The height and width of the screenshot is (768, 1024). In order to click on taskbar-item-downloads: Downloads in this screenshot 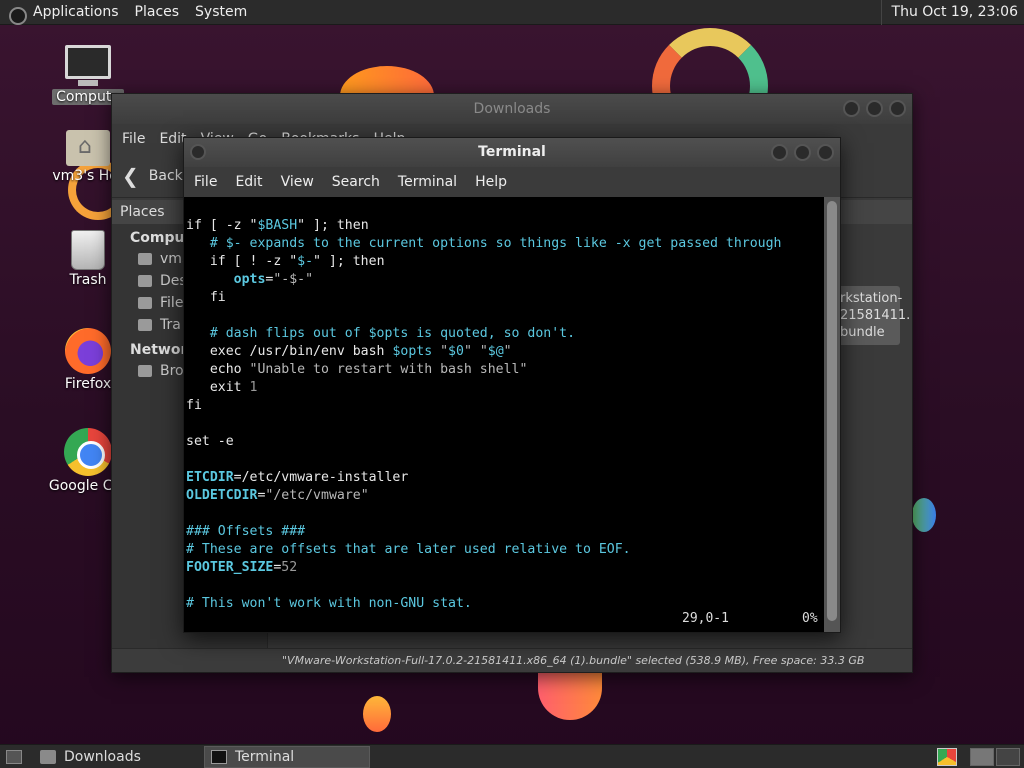, I will do `click(117, 757)`.